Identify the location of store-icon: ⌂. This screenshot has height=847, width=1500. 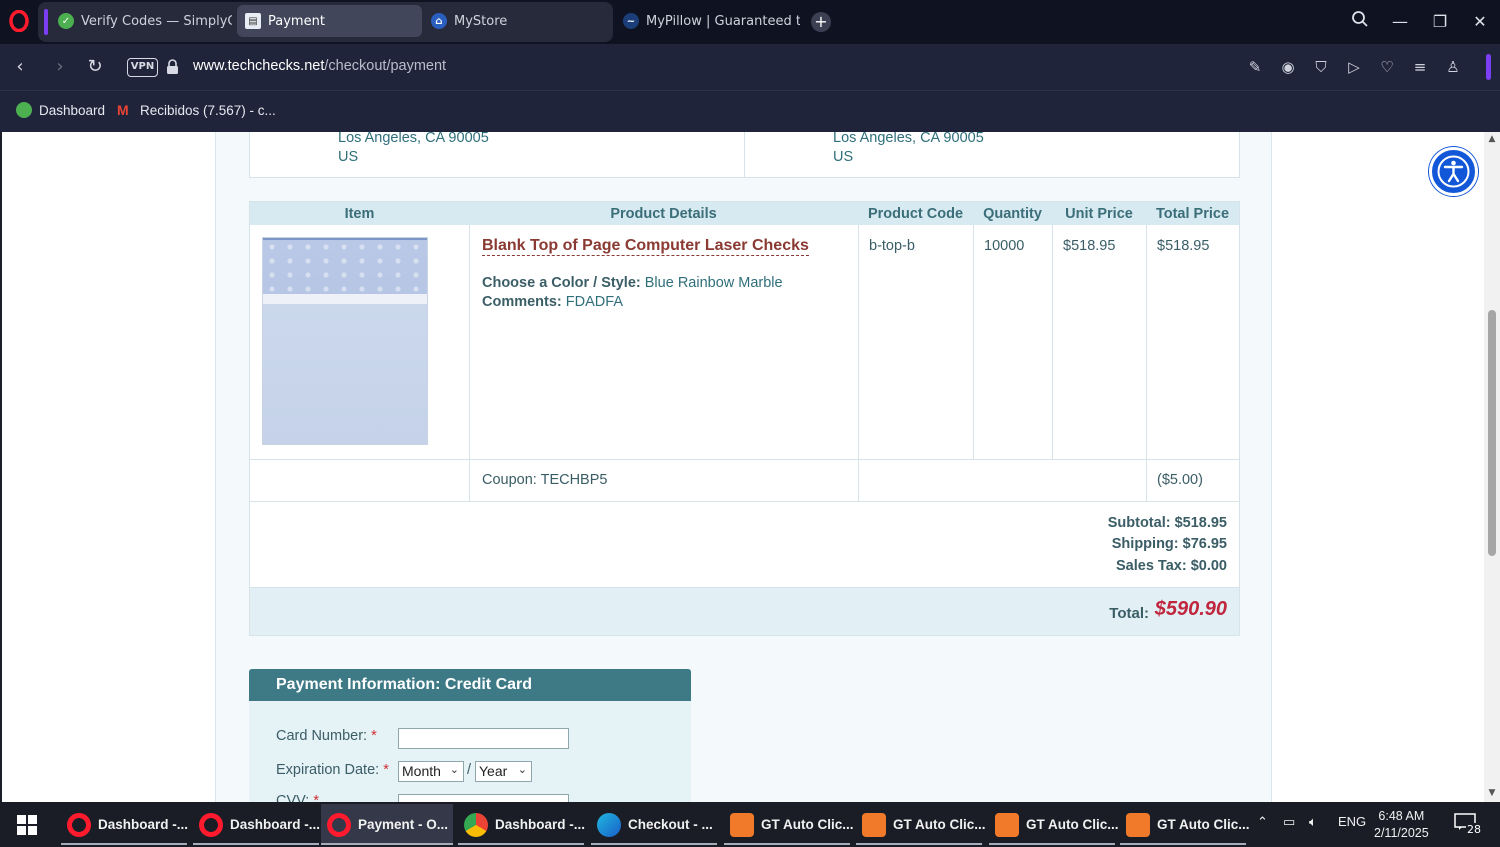
(439, 21).